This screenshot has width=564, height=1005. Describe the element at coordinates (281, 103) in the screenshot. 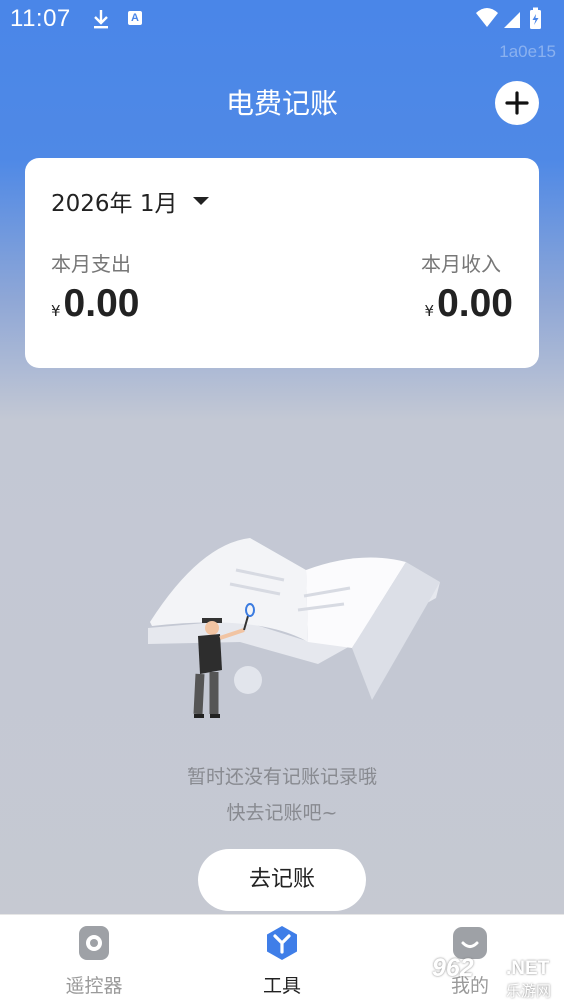

I see `page-title: 电费记账` at that location.